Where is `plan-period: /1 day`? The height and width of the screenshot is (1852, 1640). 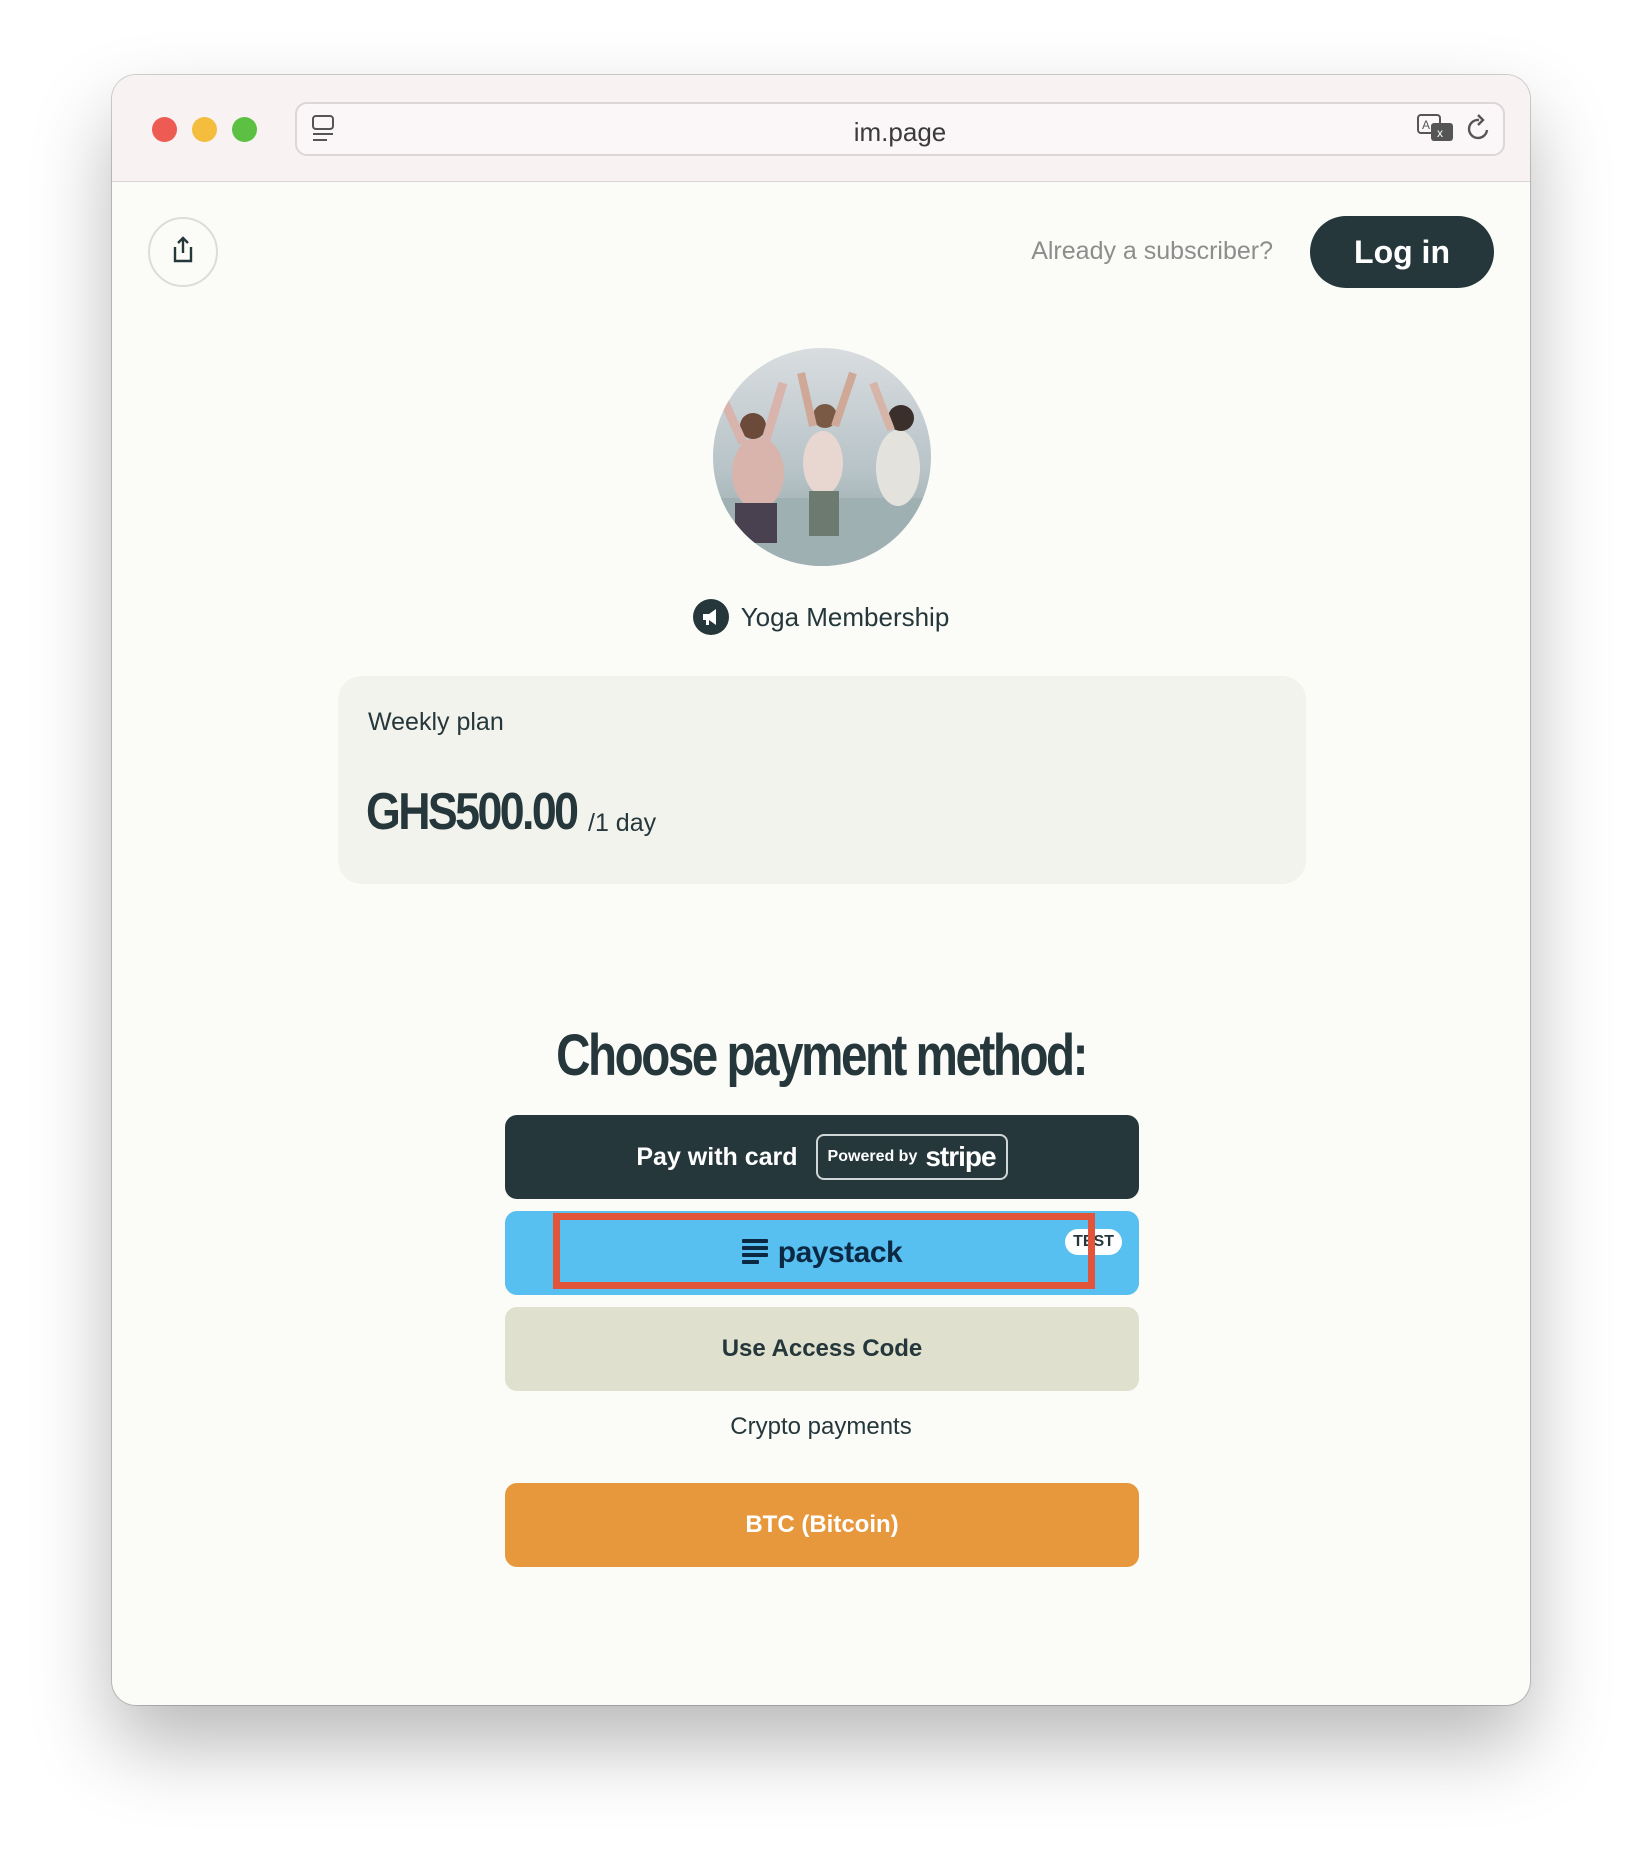
plan-period: /1 day is located at coordinates (622, 823).